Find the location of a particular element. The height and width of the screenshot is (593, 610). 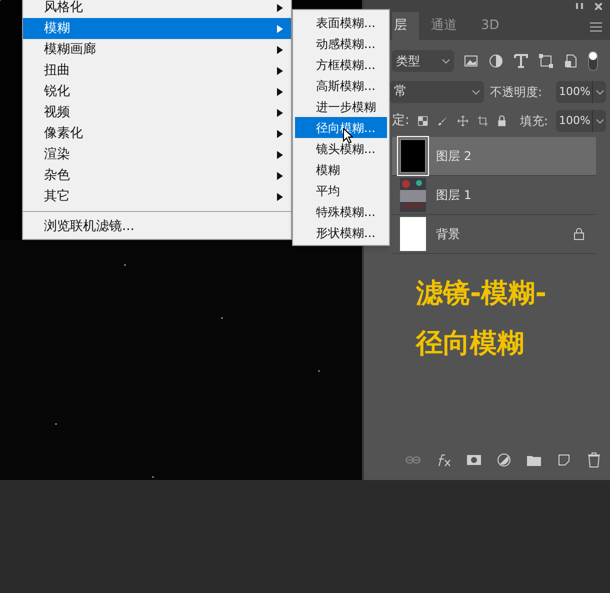

menu-item: 渲染 is located at coordinates (157, 154).